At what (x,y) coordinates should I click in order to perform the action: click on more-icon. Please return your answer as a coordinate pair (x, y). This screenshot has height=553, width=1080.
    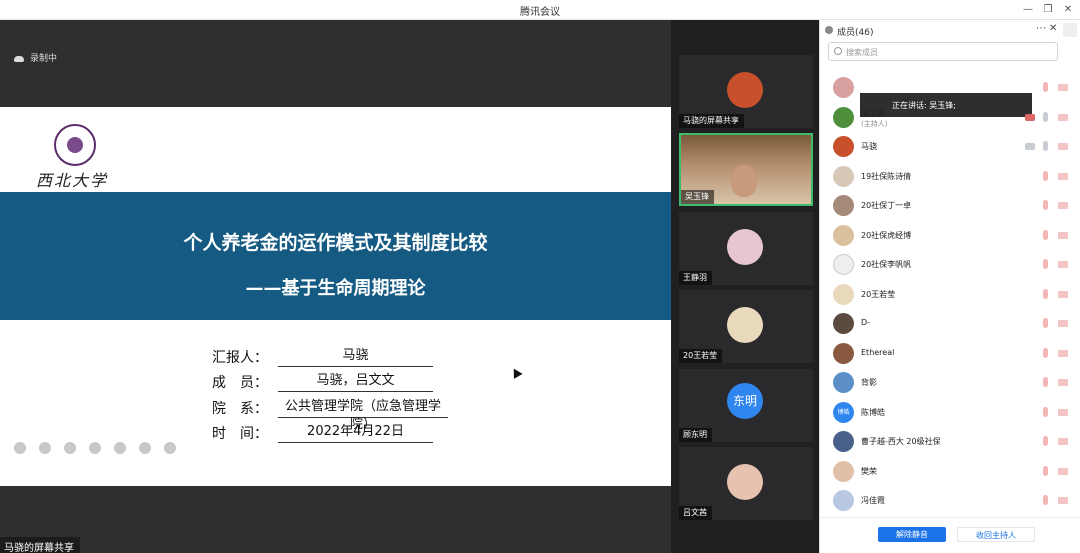
    Looking at the image, I should click on (170, 447).